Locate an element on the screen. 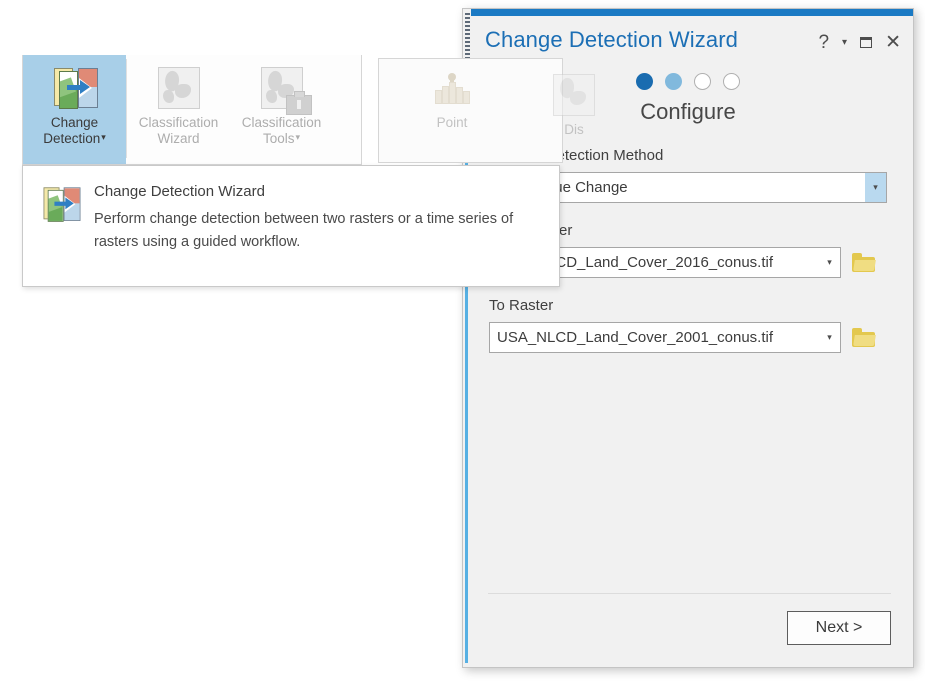 The image size is (925, 699). classification-tools-icon is located at coordinates (285, 89).